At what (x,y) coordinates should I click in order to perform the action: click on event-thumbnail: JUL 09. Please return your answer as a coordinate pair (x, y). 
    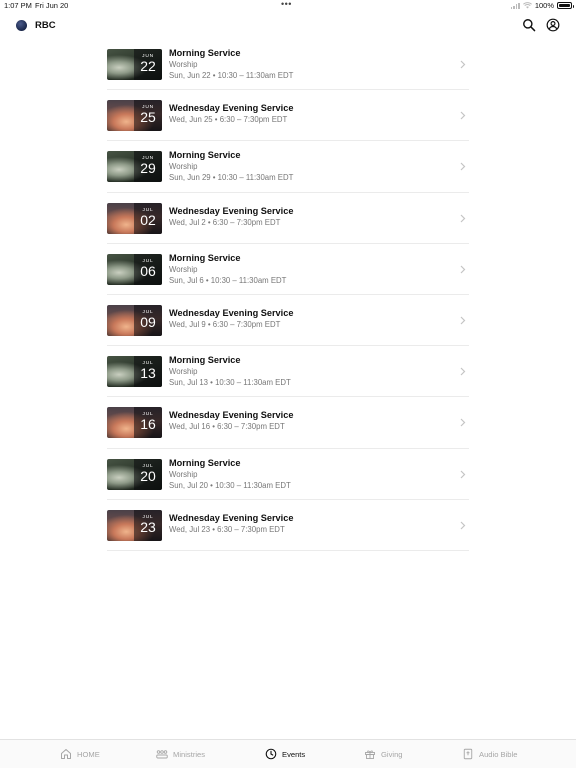
    Looking at the image, I should click on (134, 320).